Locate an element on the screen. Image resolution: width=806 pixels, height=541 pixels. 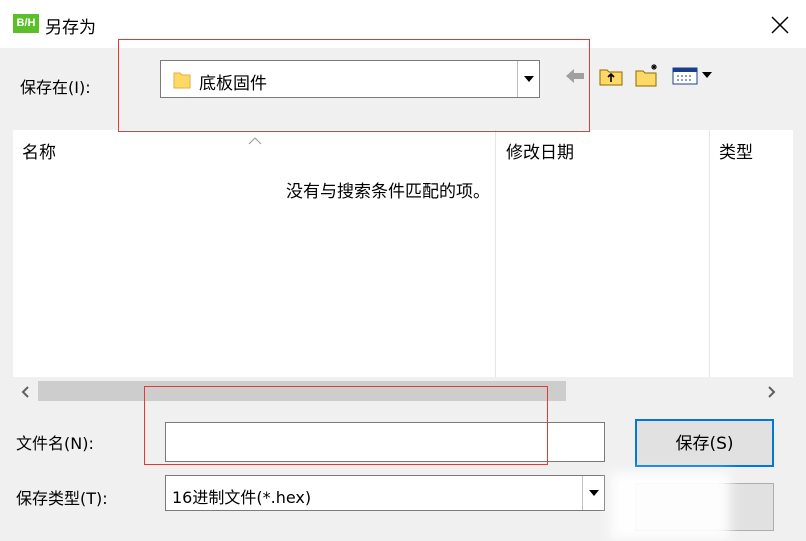
app-icon: B/H is located at coordinates (26, 23).